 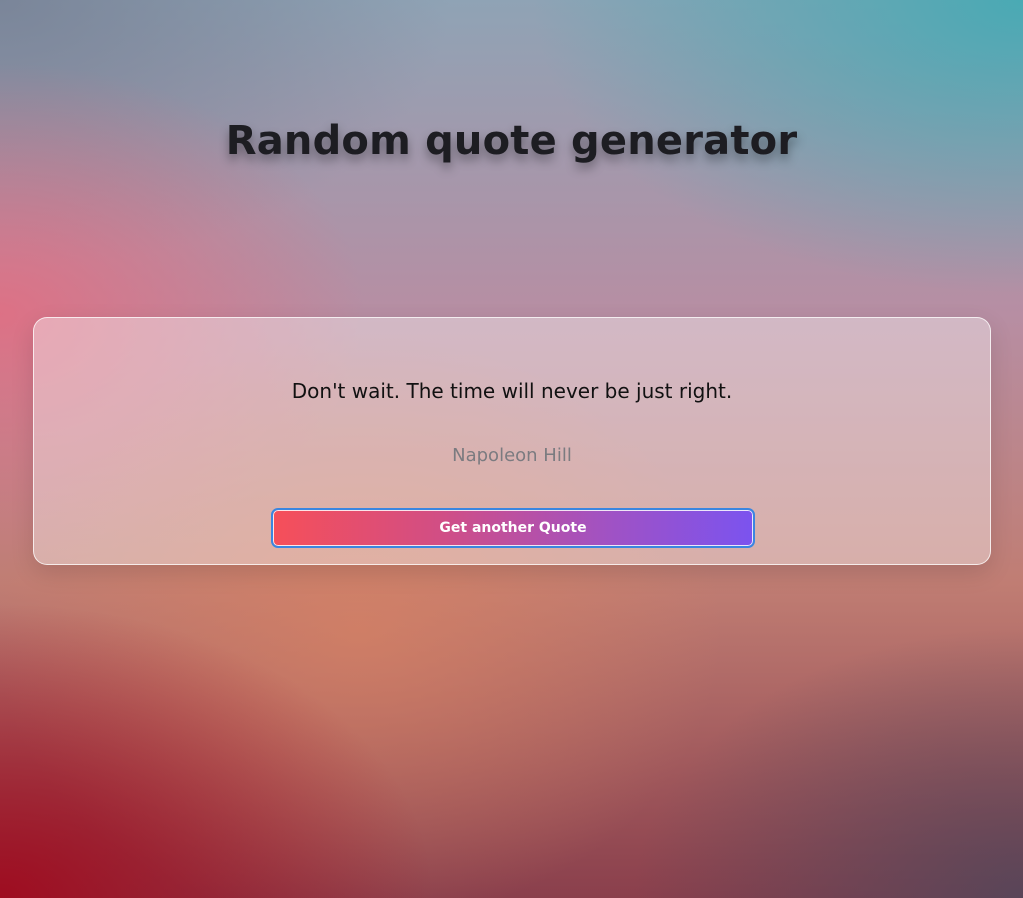 I want to click on quote-author: Napoleon Hill, so click(x=512, y=455).